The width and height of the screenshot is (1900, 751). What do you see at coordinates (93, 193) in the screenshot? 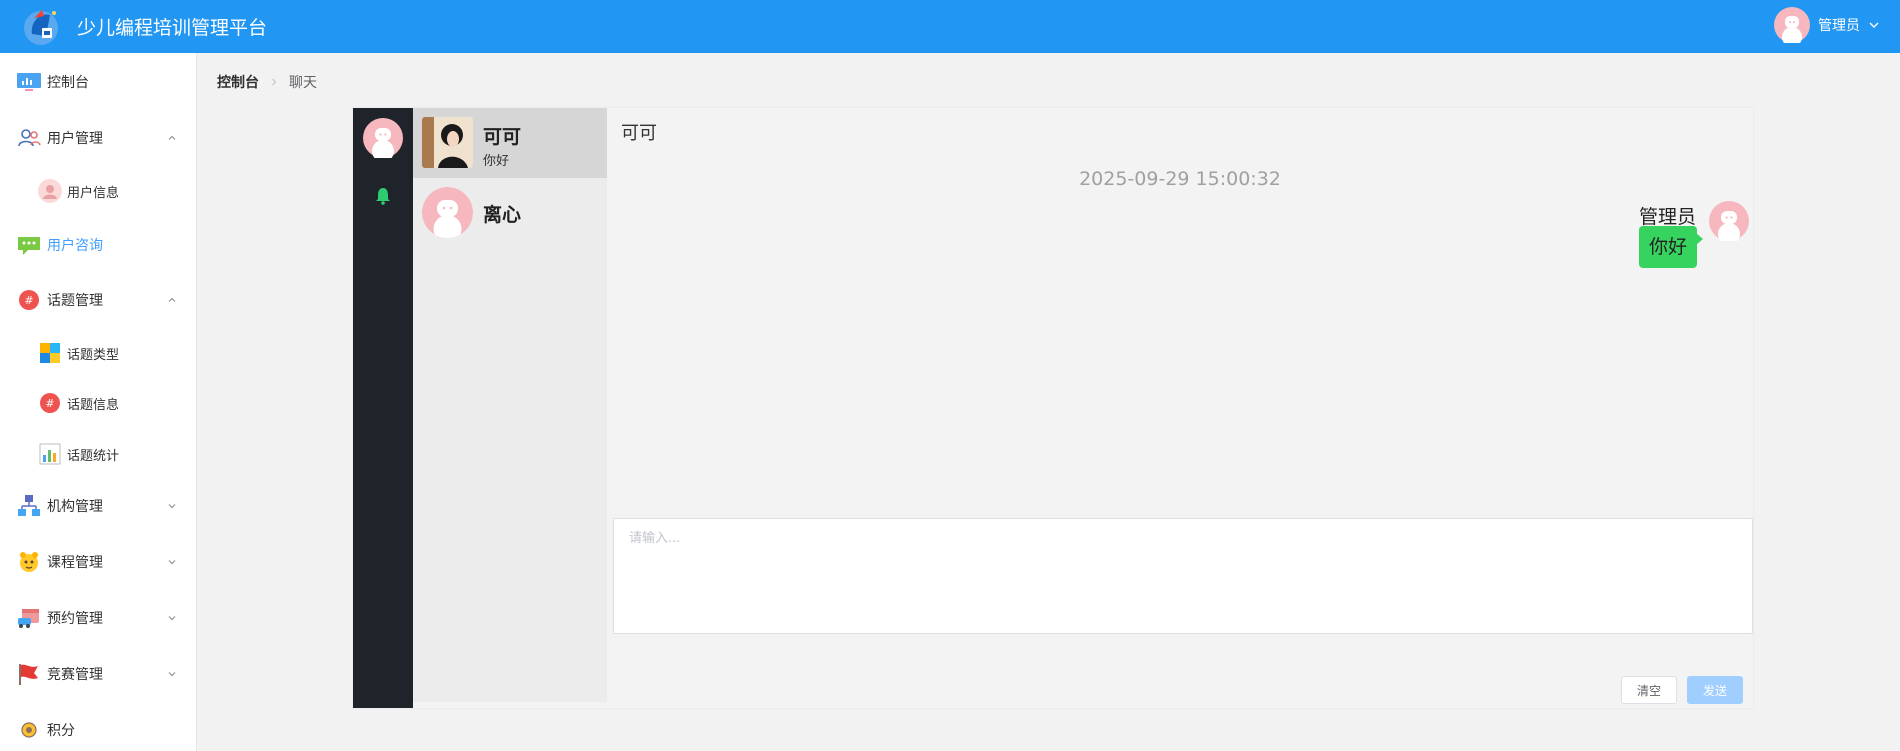
I see `sidebar-item-label: 用户信息` at bounding box center [93, 193].